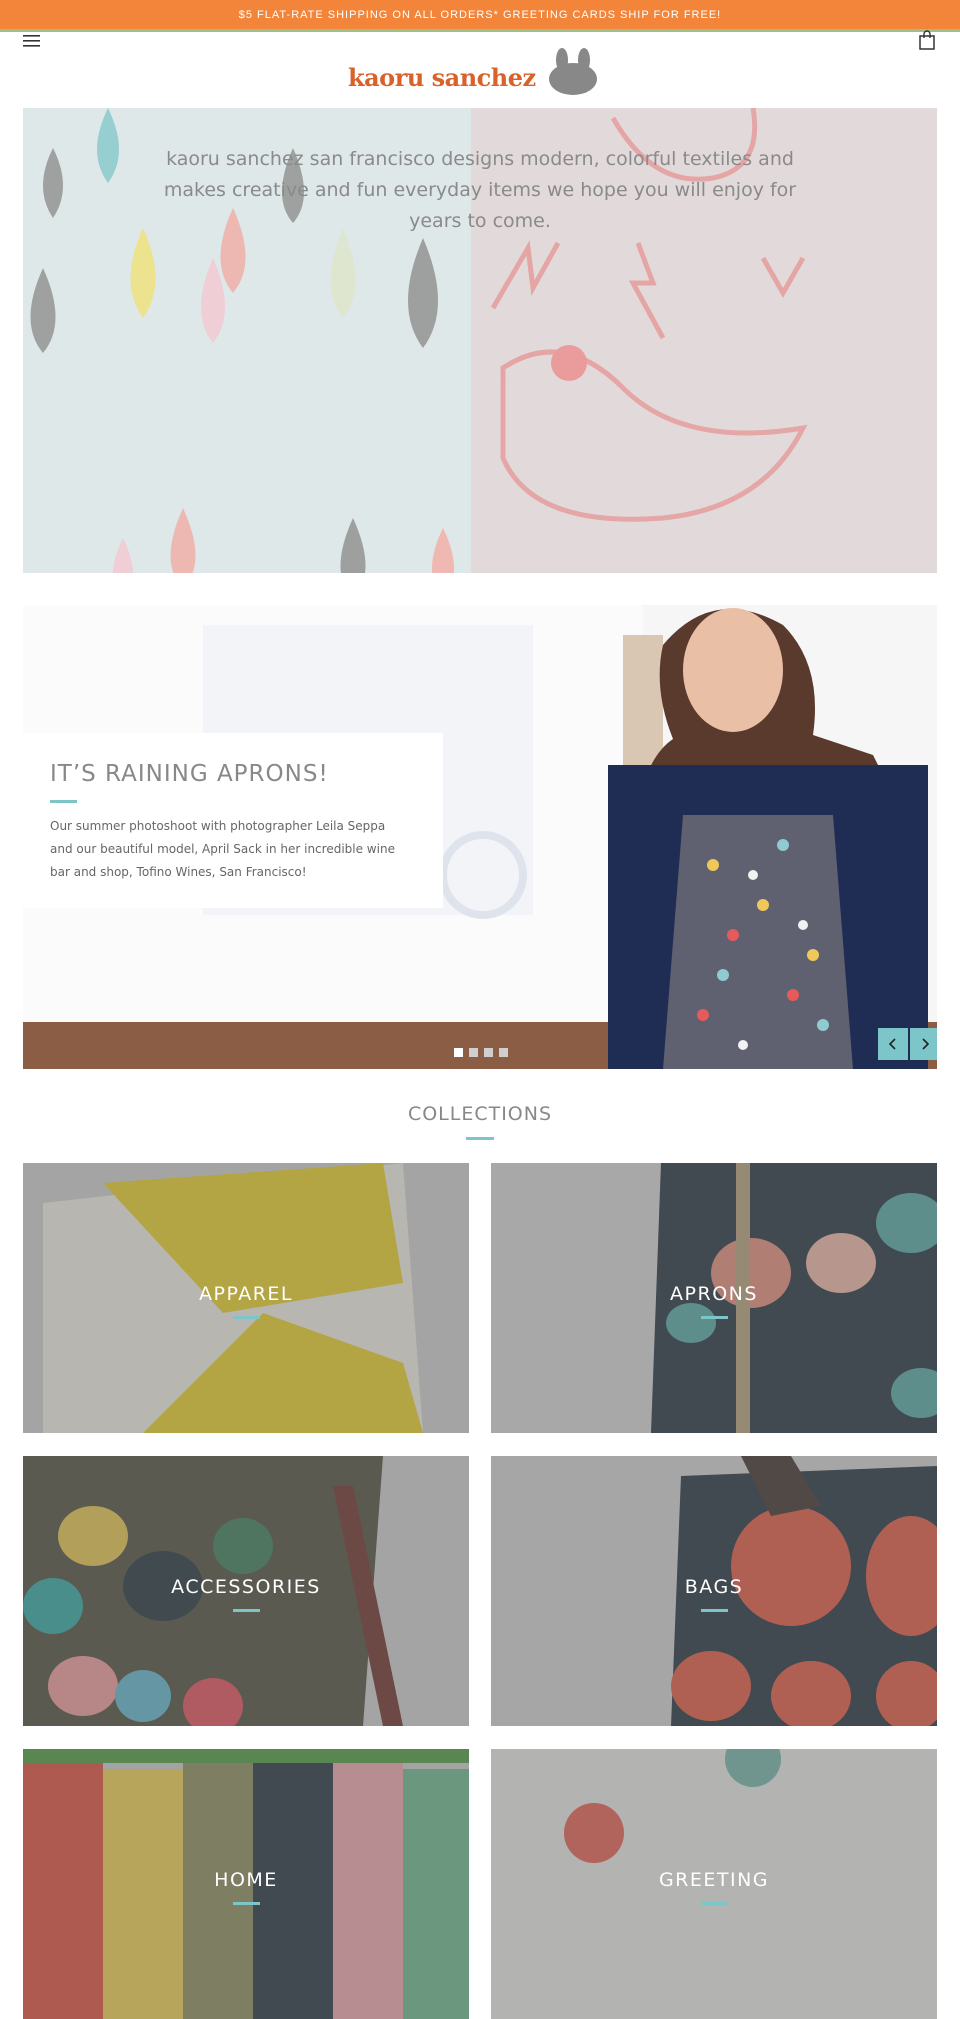 This screenshot has width=960, height=2019. What do you see at coordinates (714, 1880) in the screenshot?
I see `collection-label: GREETING` at bounding box center [714, 1880].